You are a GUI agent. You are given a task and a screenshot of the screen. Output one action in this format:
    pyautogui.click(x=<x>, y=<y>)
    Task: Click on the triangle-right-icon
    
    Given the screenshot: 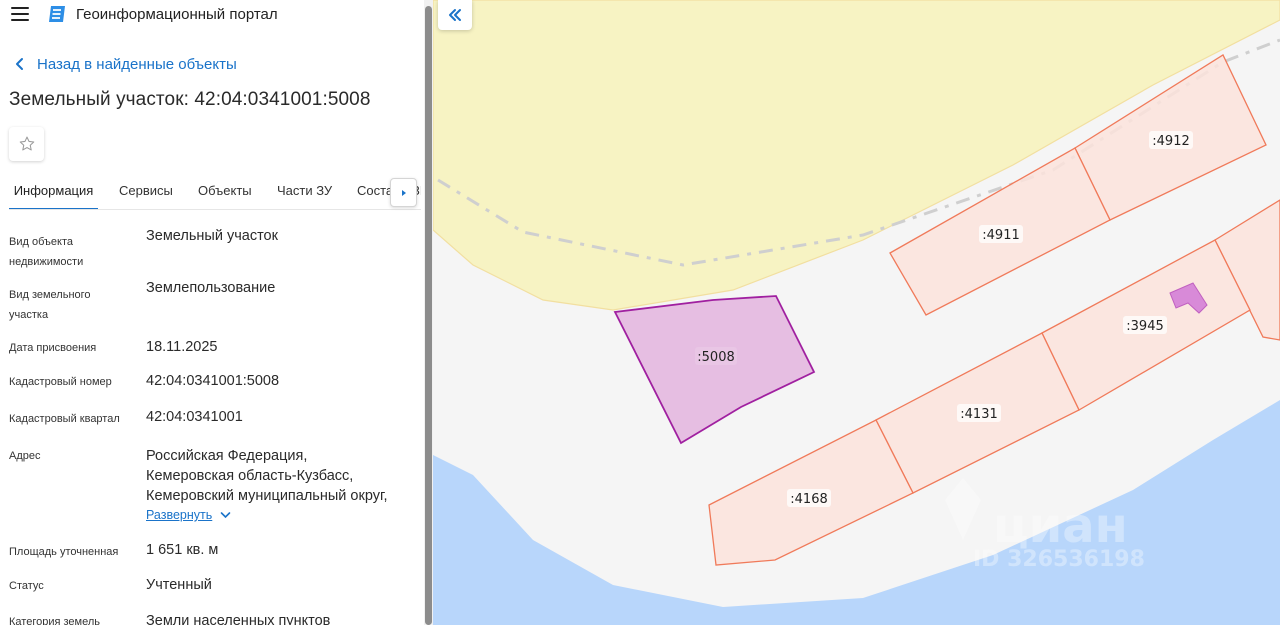 What is the action you would take?
    pyautogui.click(x=403, y=192)
    